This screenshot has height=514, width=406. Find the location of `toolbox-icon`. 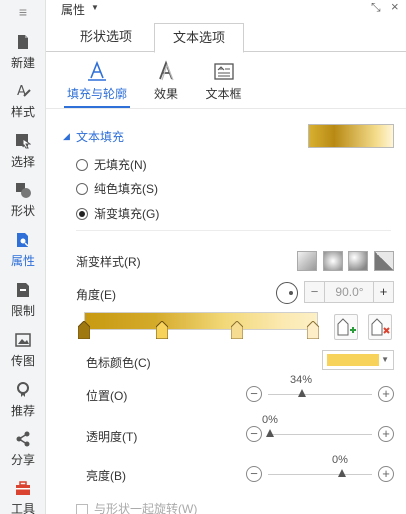

toolbox-icon is located at coordinates (23, 488).